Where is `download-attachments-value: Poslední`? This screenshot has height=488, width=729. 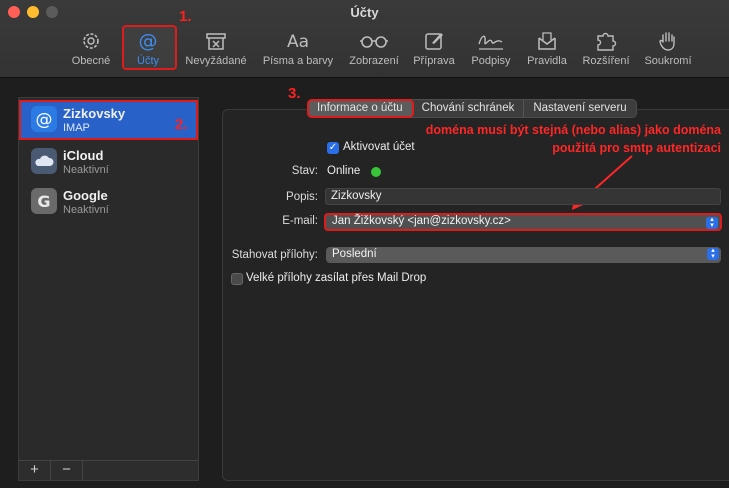 download-attachments-value: Poslední is located at coordinates (354, 254).